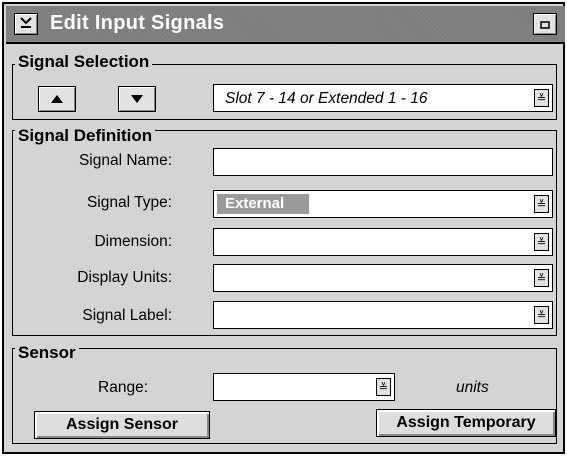  I want to click on triangle-up-icon, so click(57, 99).